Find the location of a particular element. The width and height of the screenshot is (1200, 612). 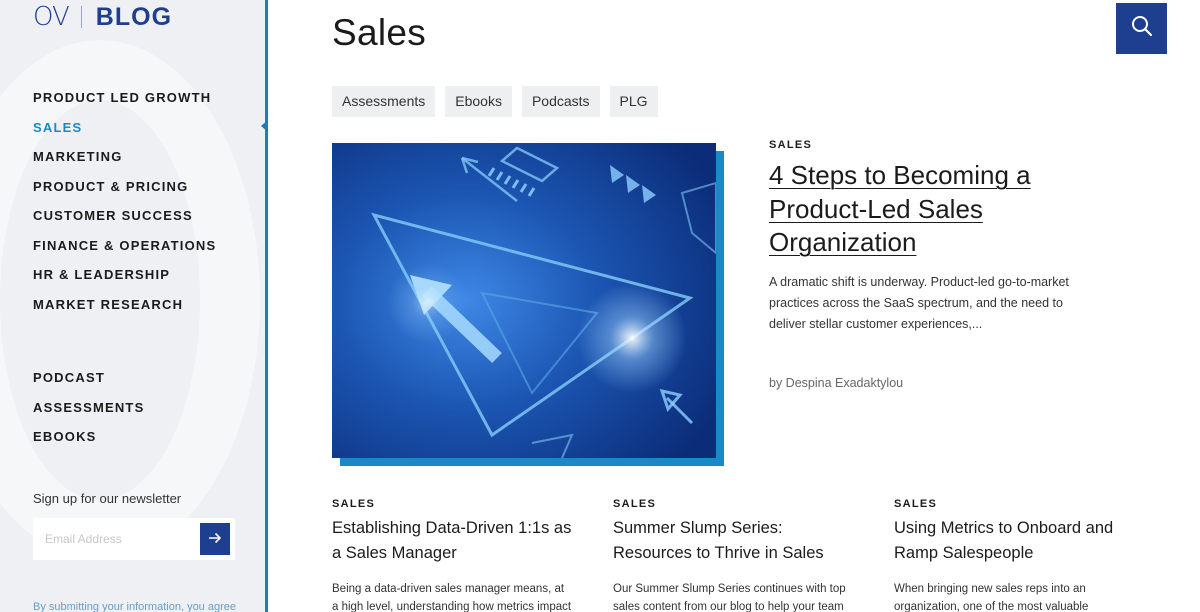

newsletter-submit-button is located at coordinates (215, 539).